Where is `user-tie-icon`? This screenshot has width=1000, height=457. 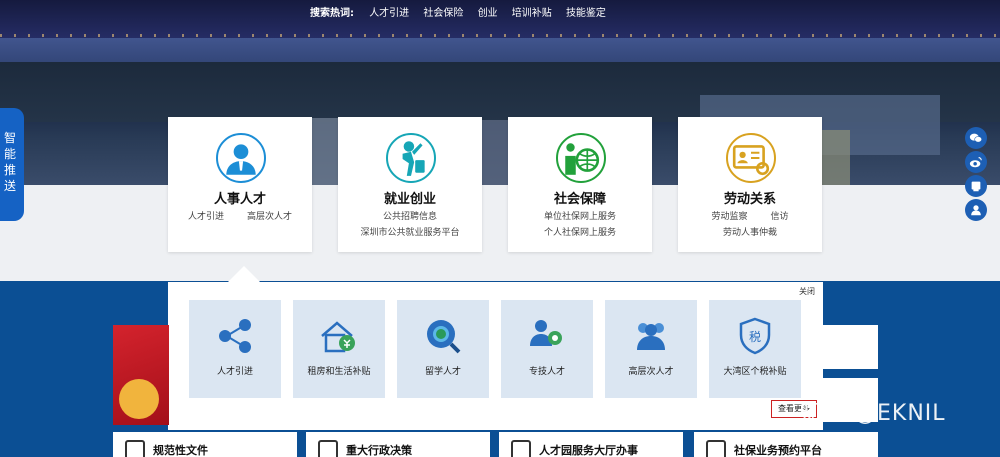 user-tie-icon is located at coordinates (241, 158).